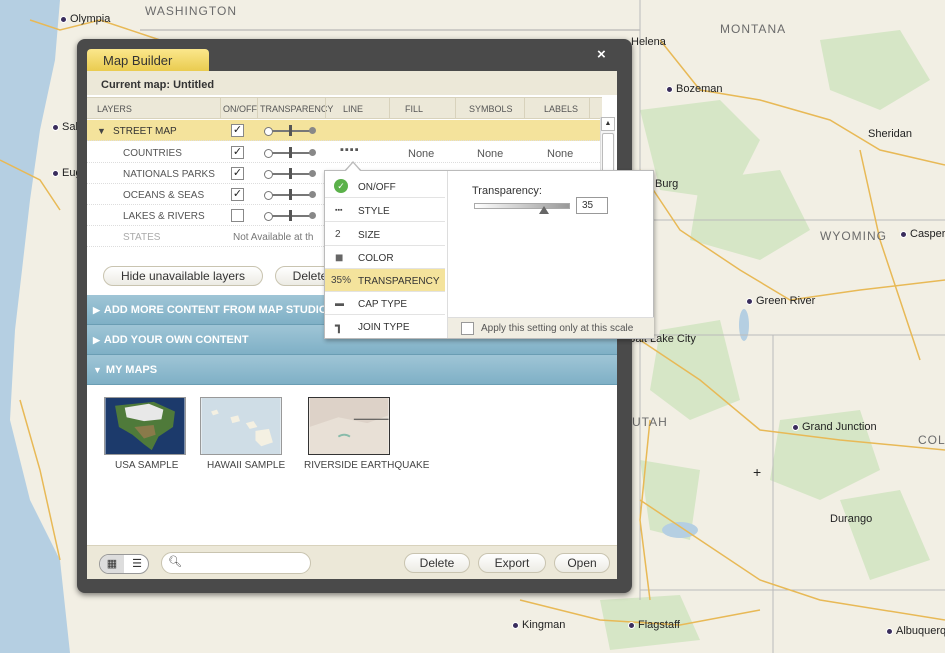  What do you see at coordinates (385, 280) in the screenshot?
I see `menu-item-transparency: 35% TRANSPARENCY` at bounding box center [385, 280].